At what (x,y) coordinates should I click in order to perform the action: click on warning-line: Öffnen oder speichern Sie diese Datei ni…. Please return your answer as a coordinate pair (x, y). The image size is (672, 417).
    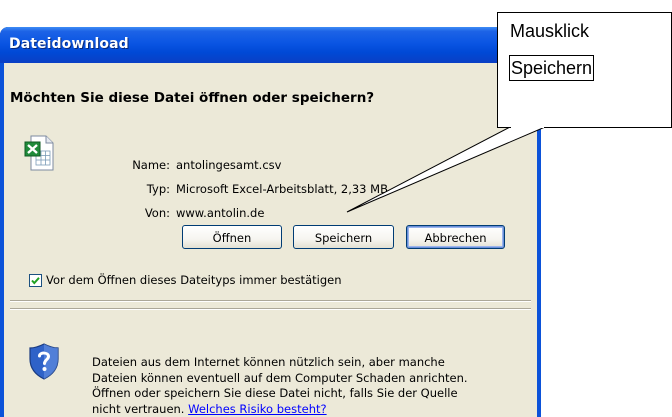
    Looking at the image, I should click on (275, 393).